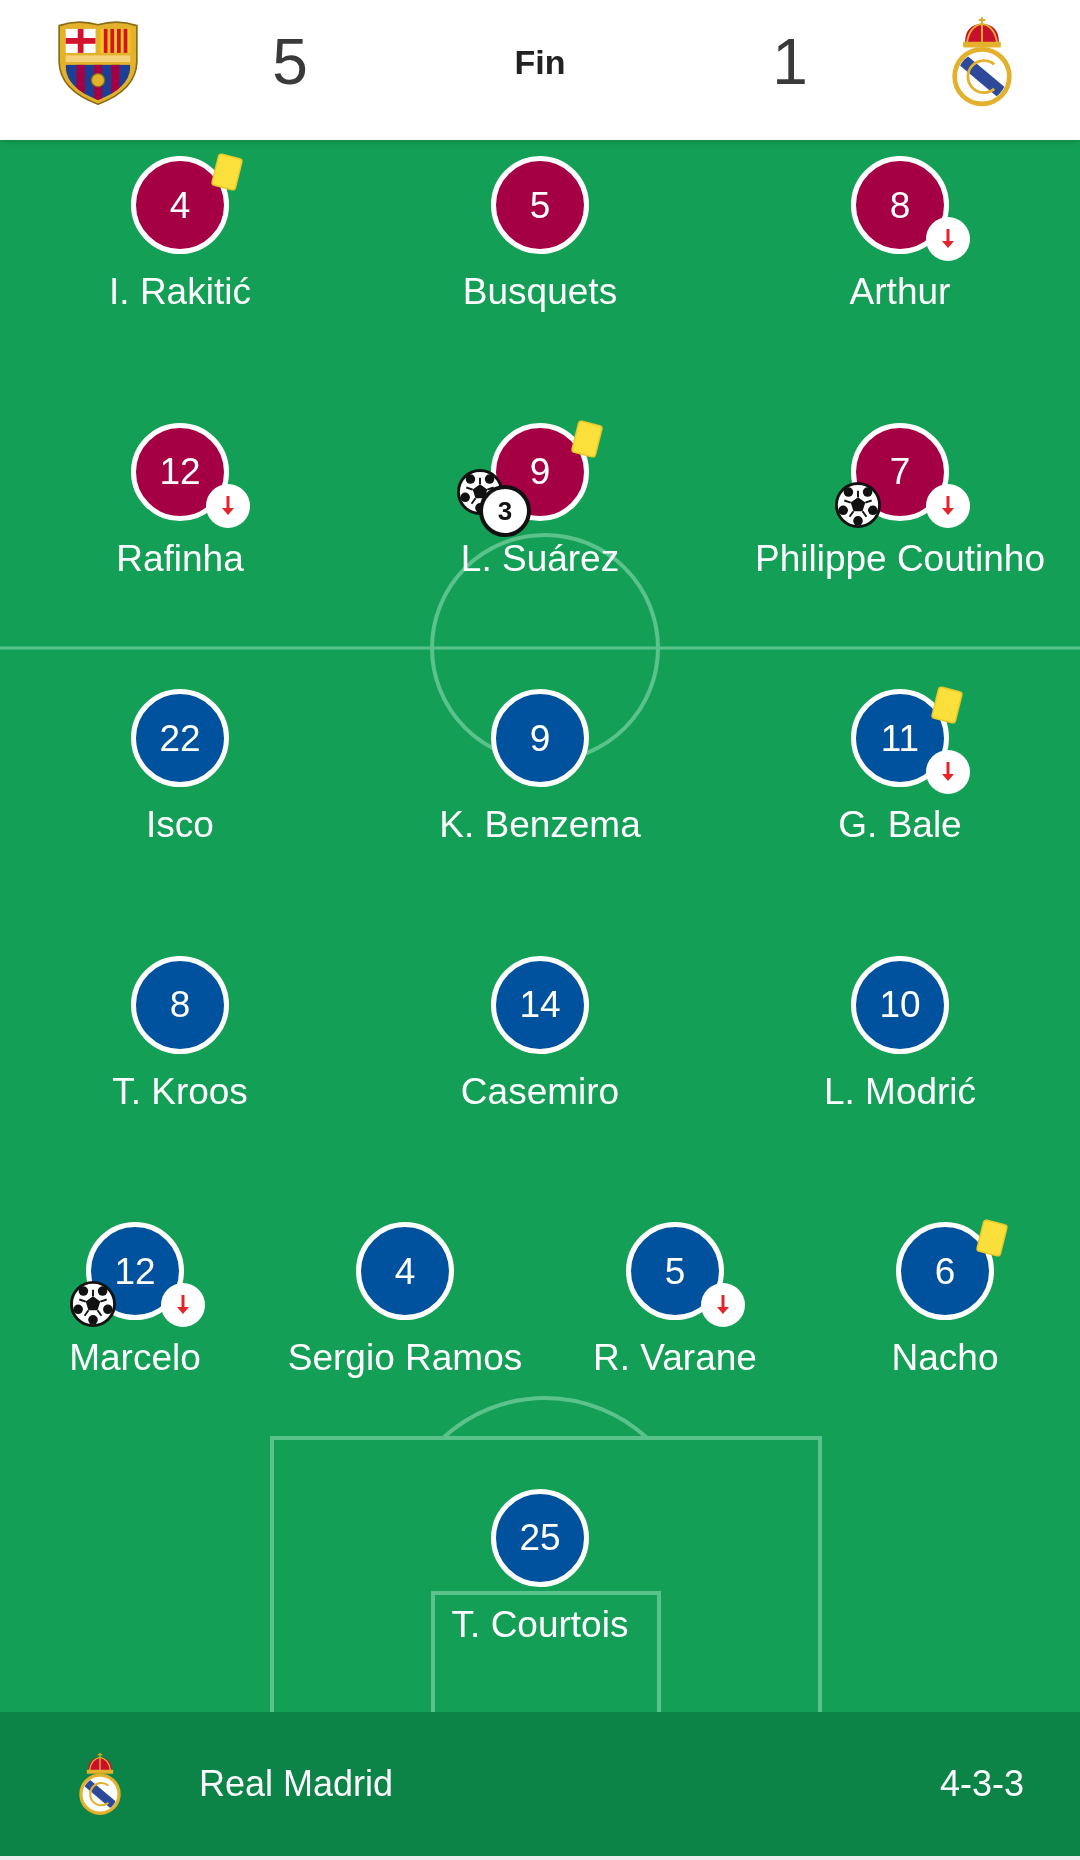 The width and height of the screenshot is (1080, 1860). I want to click on shirt-number: 10, so click(900, 1004).